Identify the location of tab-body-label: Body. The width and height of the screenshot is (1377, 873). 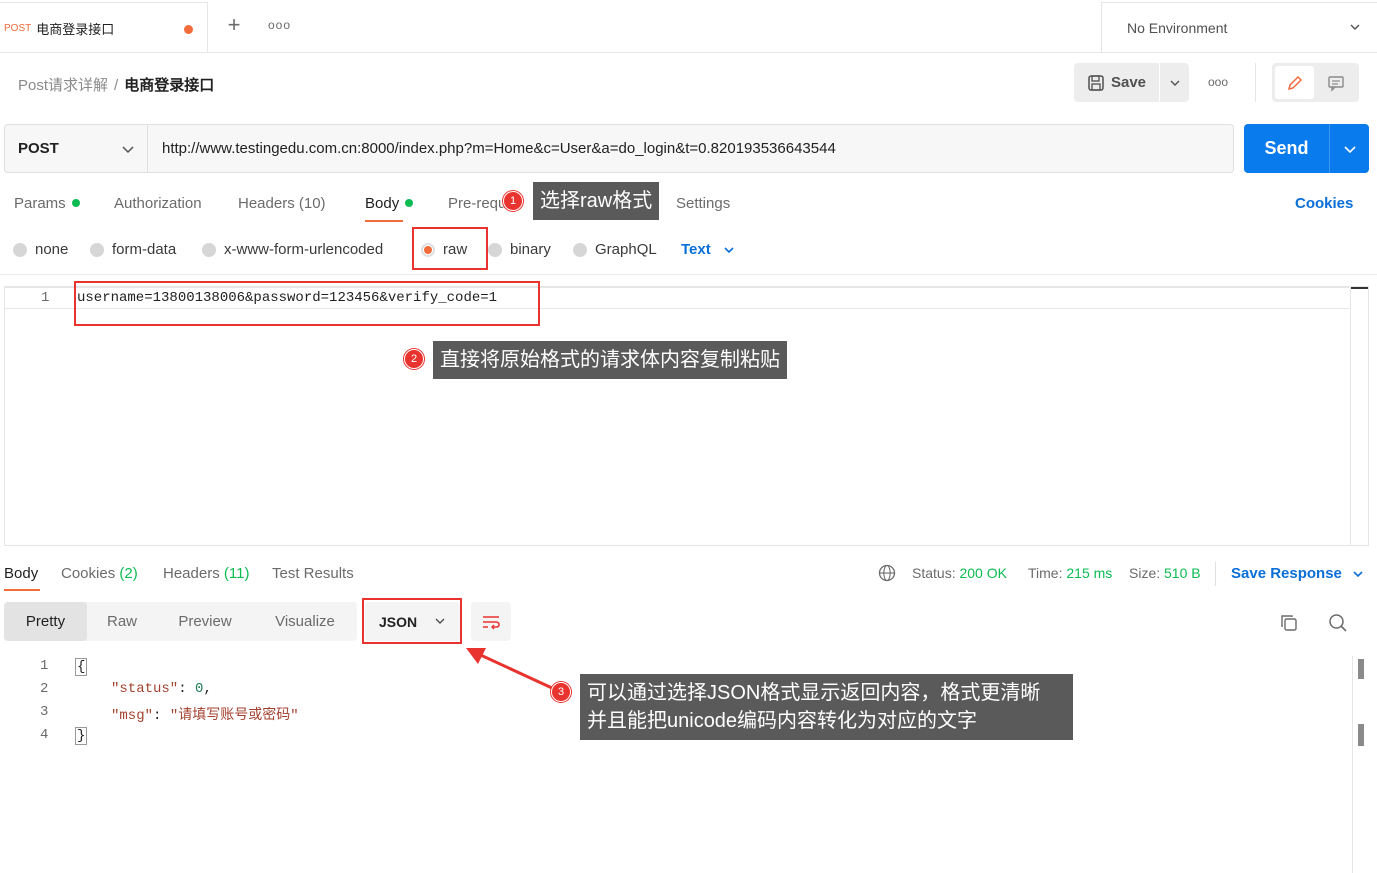
(382, 203).